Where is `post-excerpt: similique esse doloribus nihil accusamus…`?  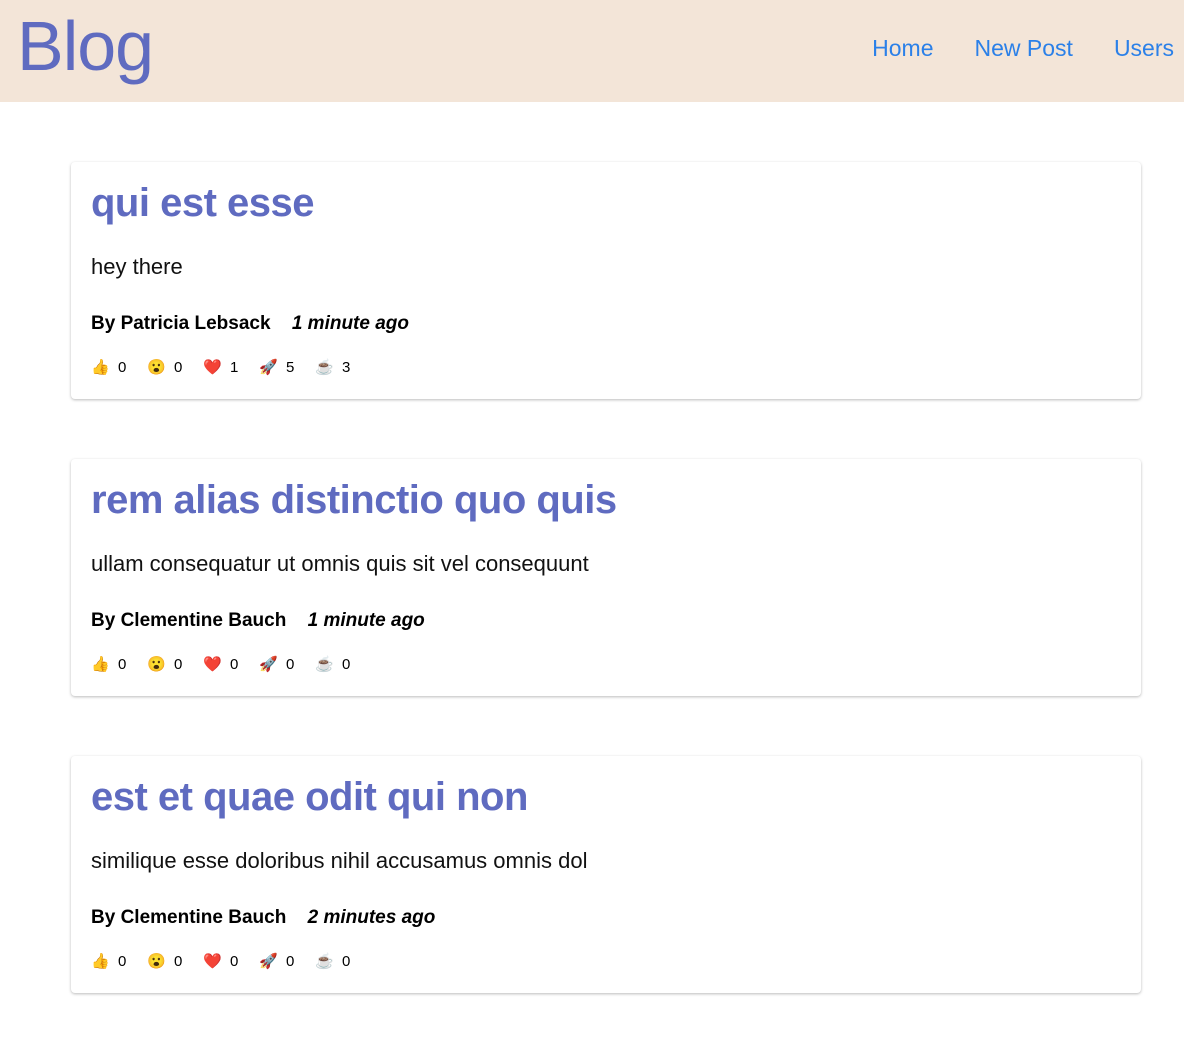 post-excerpt: similique esse doloribus nihil accusamus… is located at coordinates (339, 860).